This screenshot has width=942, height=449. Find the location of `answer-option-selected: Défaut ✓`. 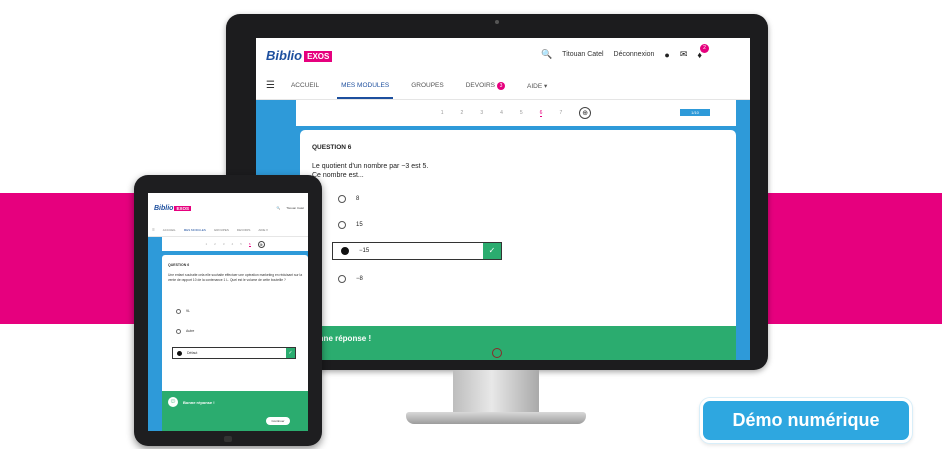

answer-option-selected: Défaut ✓ is located at coordinates (234, 353).